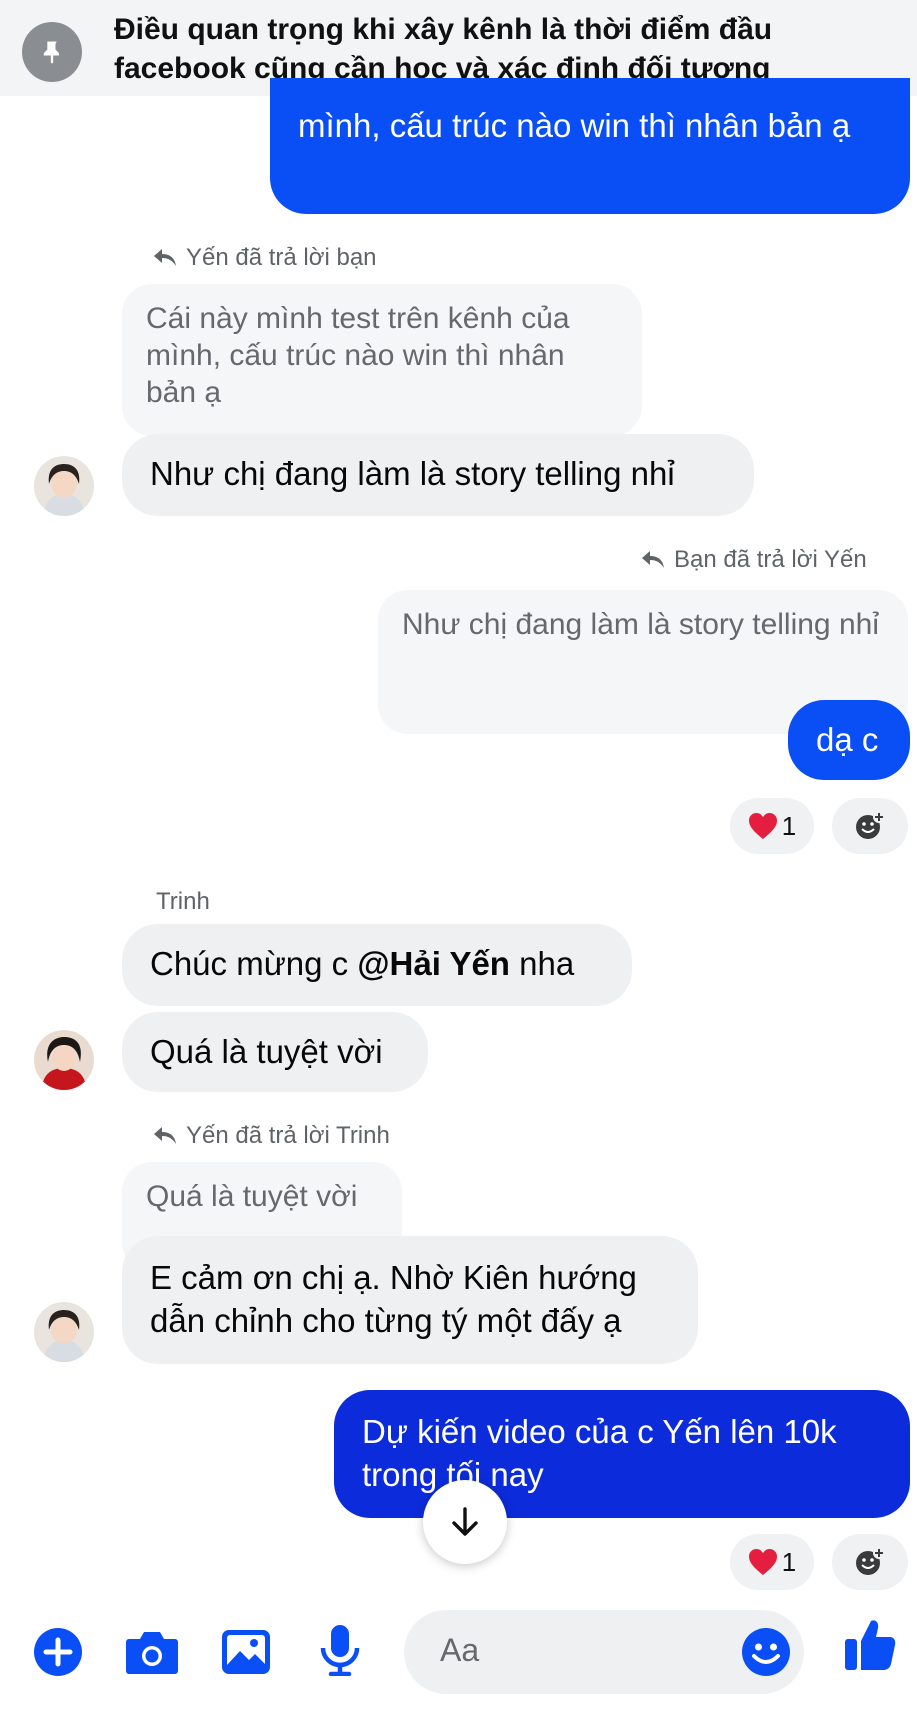 This screenshot has width=917, height=1715. Describe the element at coordinates (542, 963) in the screenshot. I see `message-text: nha` at that location.